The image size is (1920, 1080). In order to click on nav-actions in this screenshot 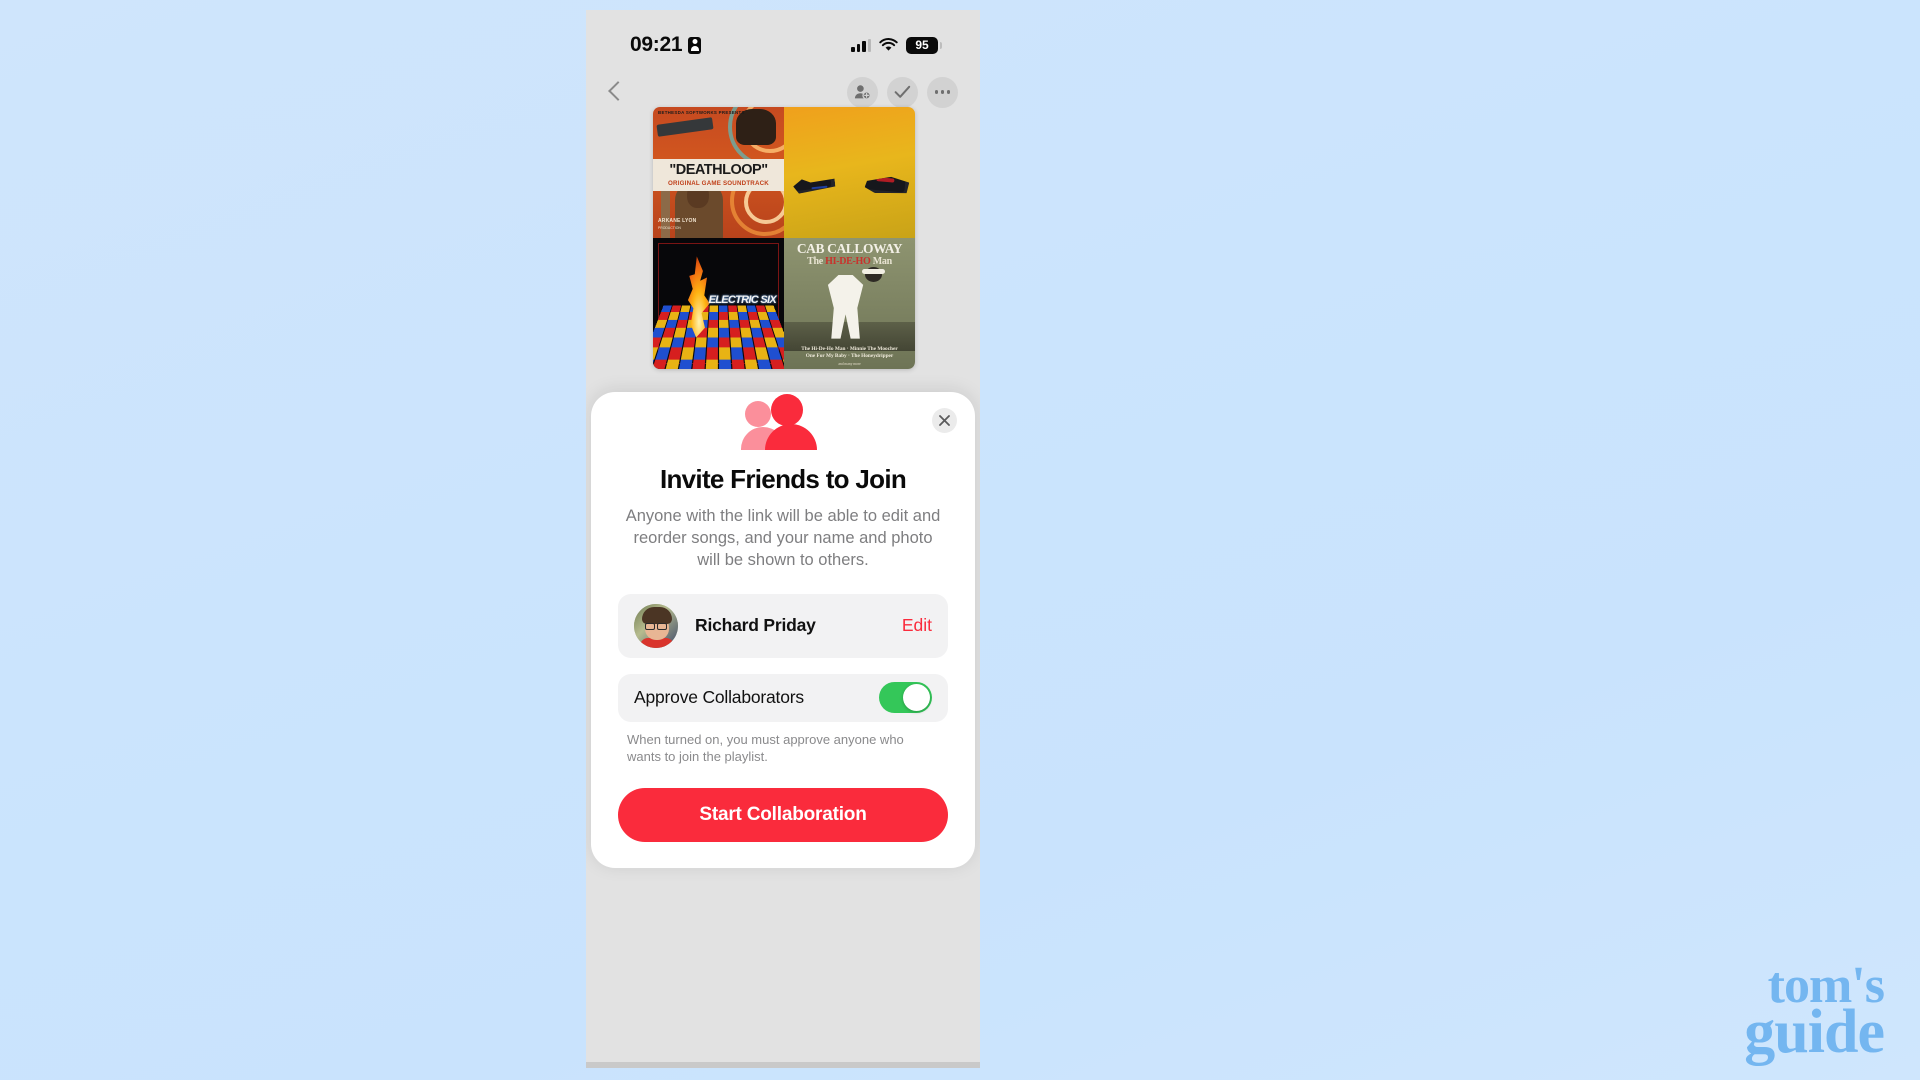, I will do `click(902, 92)`.